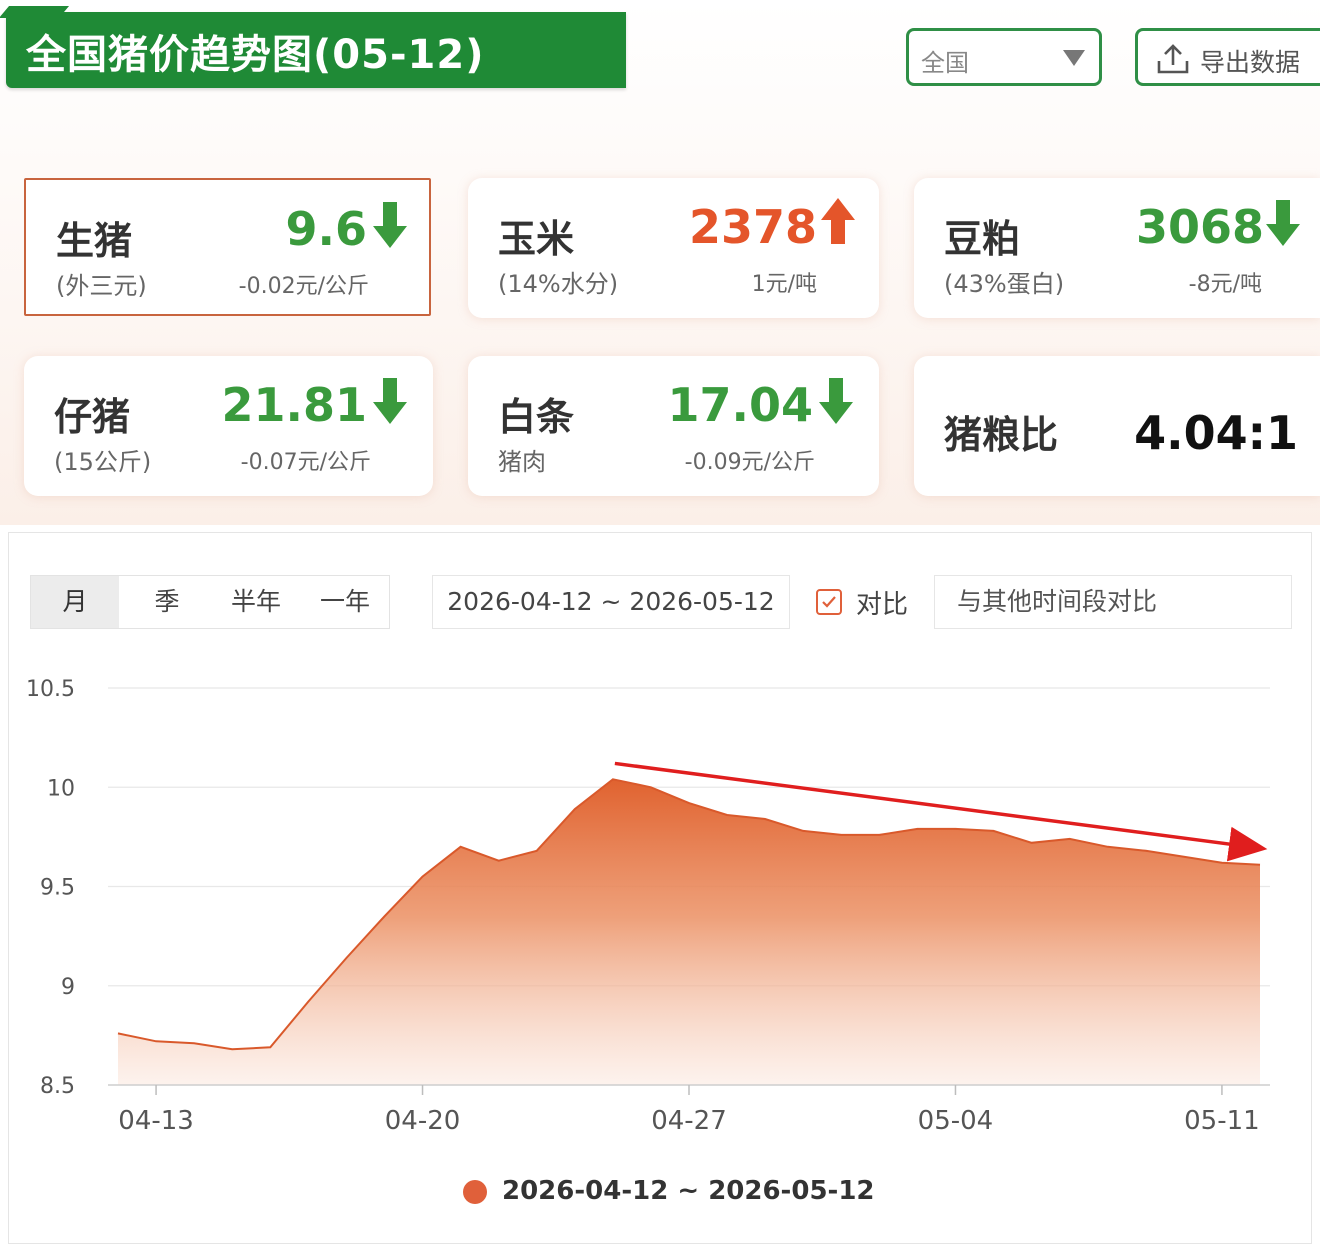 This screenshot has height=1254, width=1320. I want to click on x-tick-label: 04-13, so click(156, 1121).